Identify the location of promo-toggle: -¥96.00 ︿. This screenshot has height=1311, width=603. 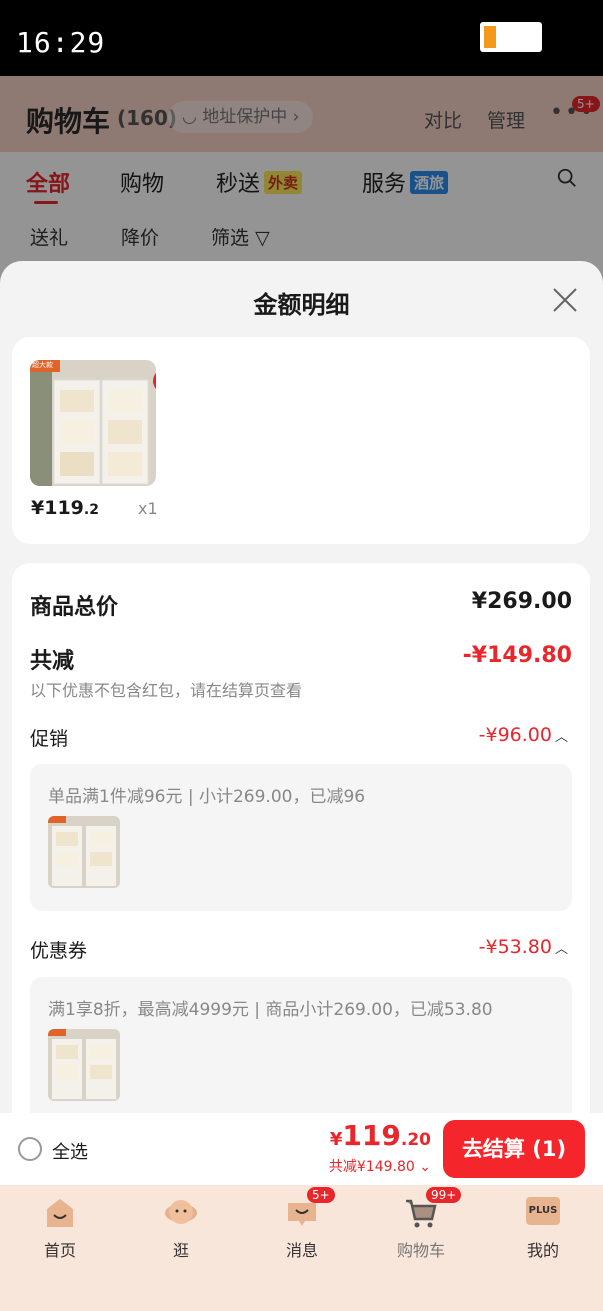
(523, 735).